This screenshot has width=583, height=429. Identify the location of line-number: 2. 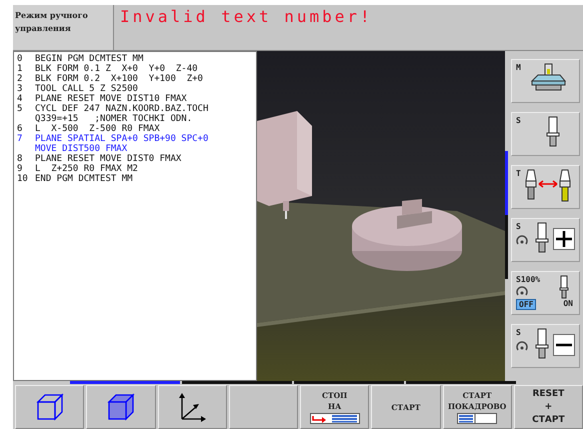
(20, 79).